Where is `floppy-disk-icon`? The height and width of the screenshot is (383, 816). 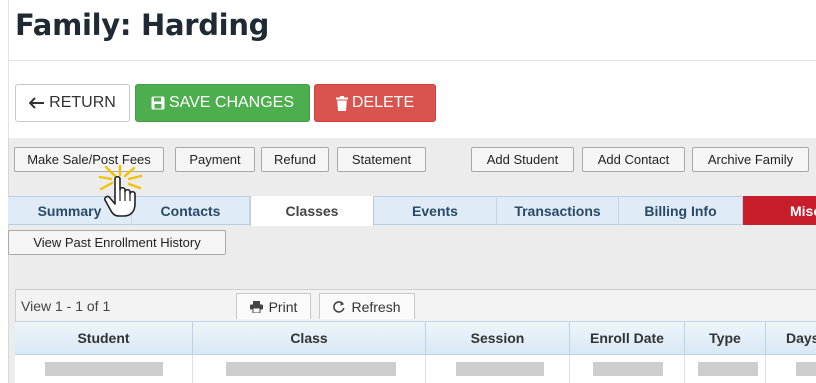 floppy-disk-icon is located at coordinates (158, 103).